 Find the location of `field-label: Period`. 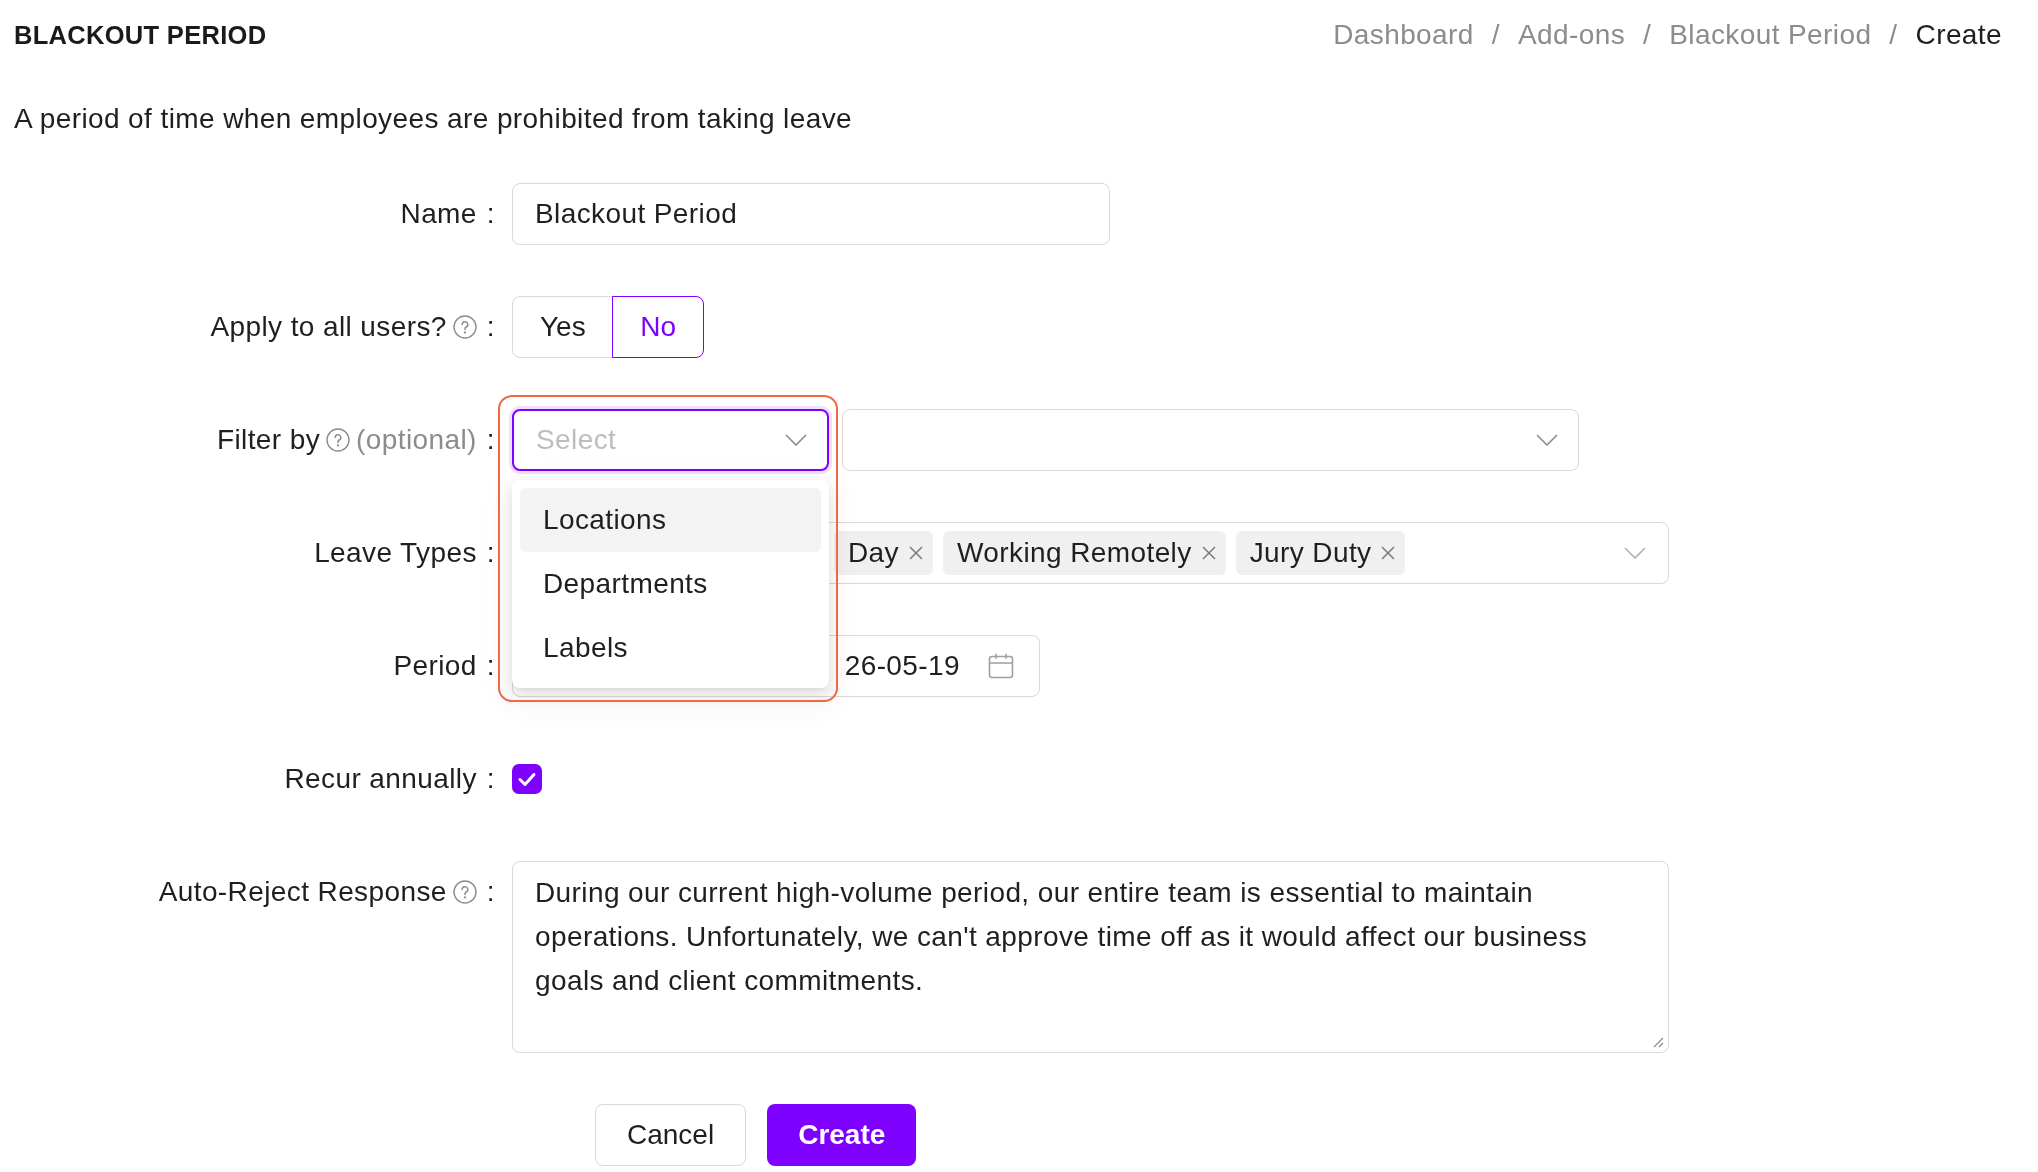

field-label: Period is located at coordinates (435, 666).